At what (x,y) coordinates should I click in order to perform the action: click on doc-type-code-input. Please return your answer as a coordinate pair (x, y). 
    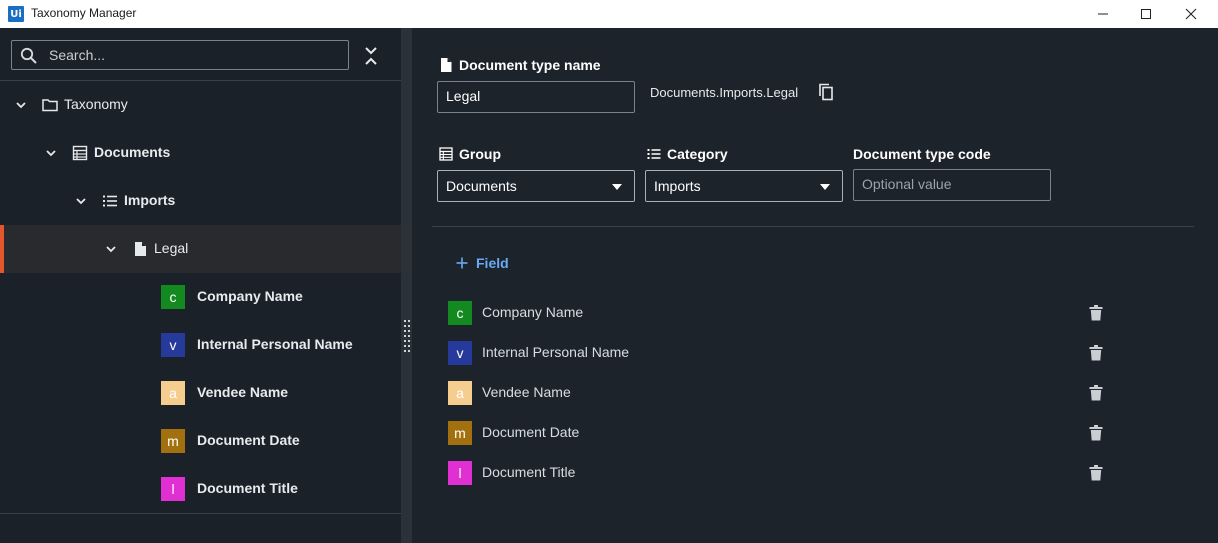
    Looking at the image, I should click on (952, 184).